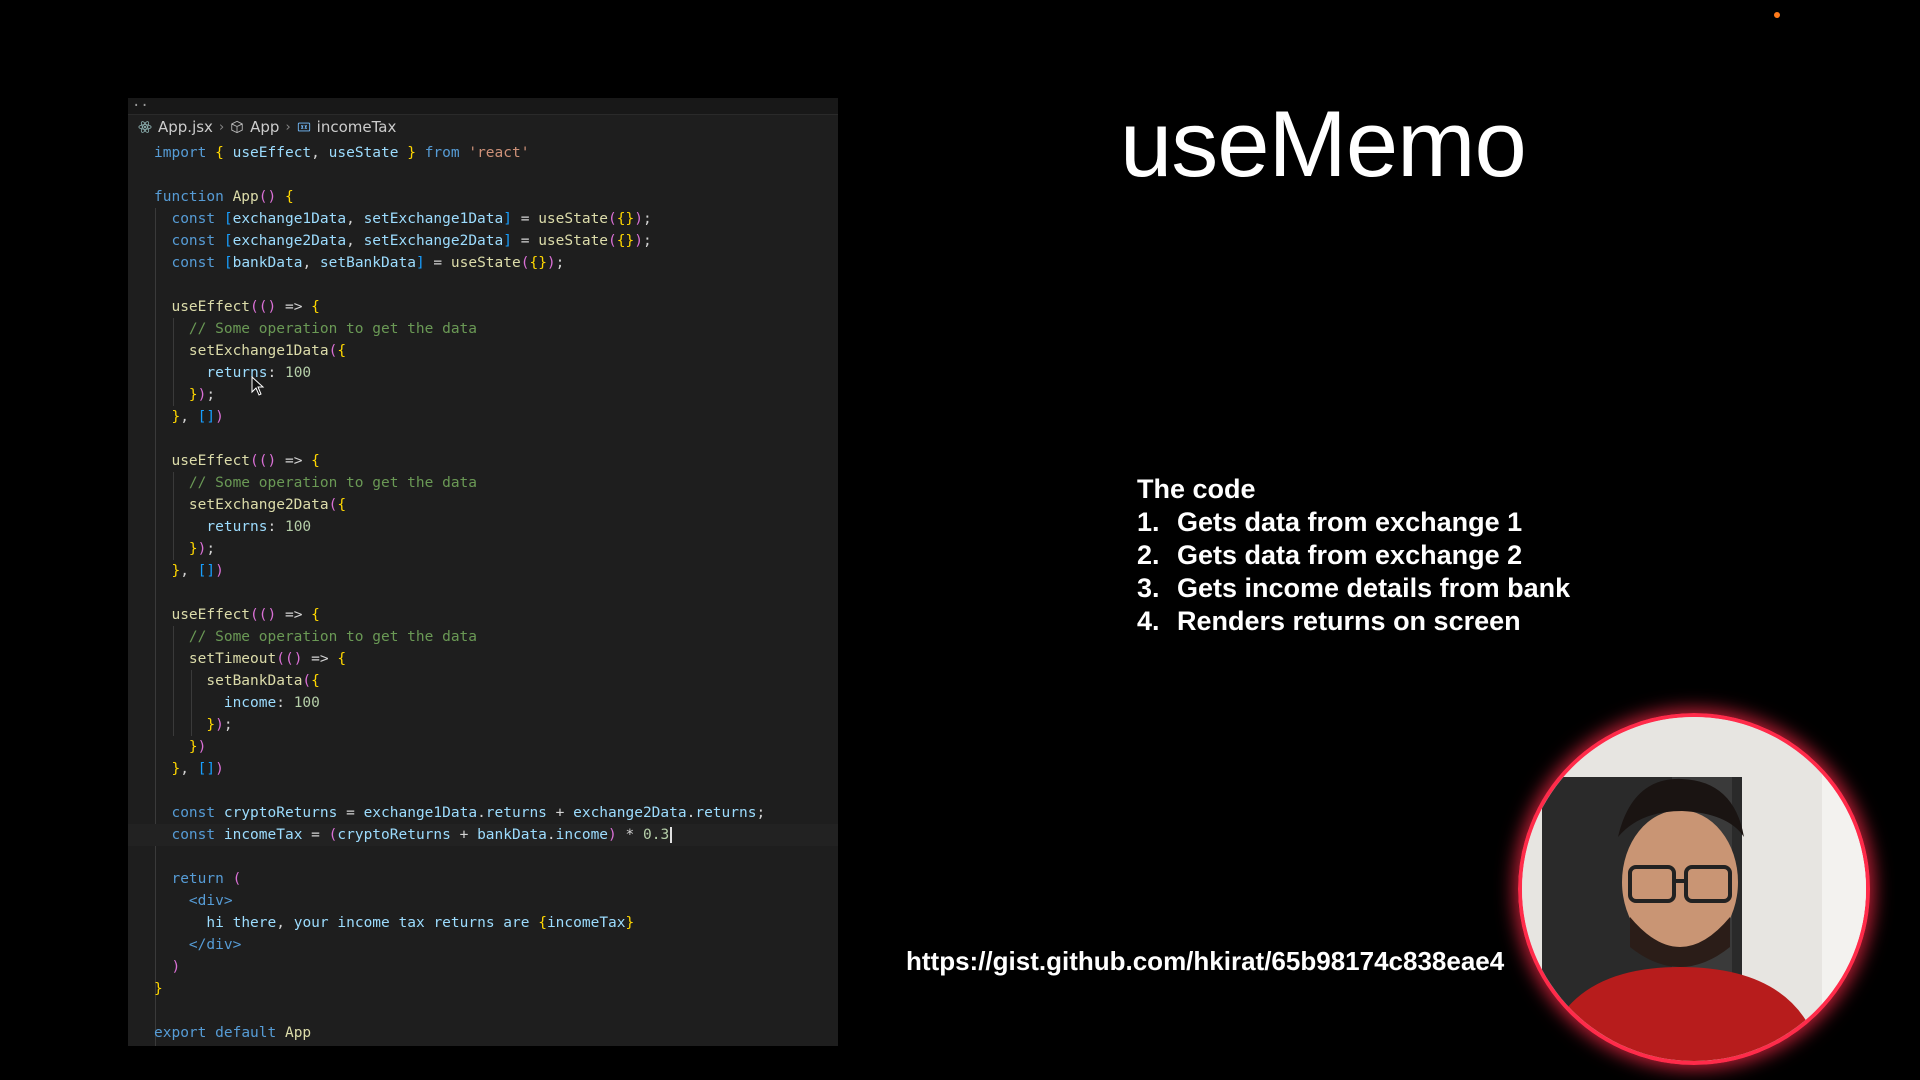  What do you see at coordinates (1777, 15) in the screenshot?
I see `recording-indicator-dot` at bounding box center [1777, 15].